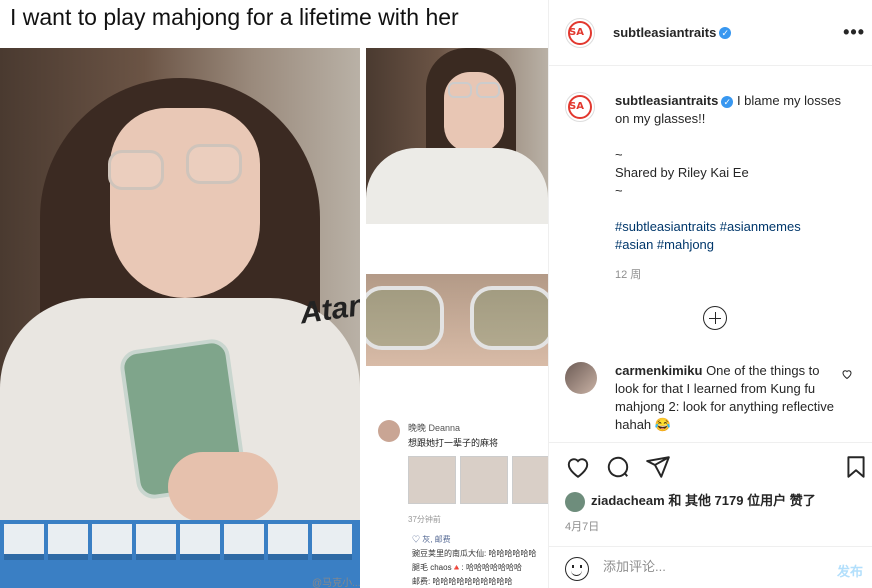 The image size is (872, 588). Describe the element at coordinates (618, 467) in the screenshot. I see `comment-bubble-icon` at that location.